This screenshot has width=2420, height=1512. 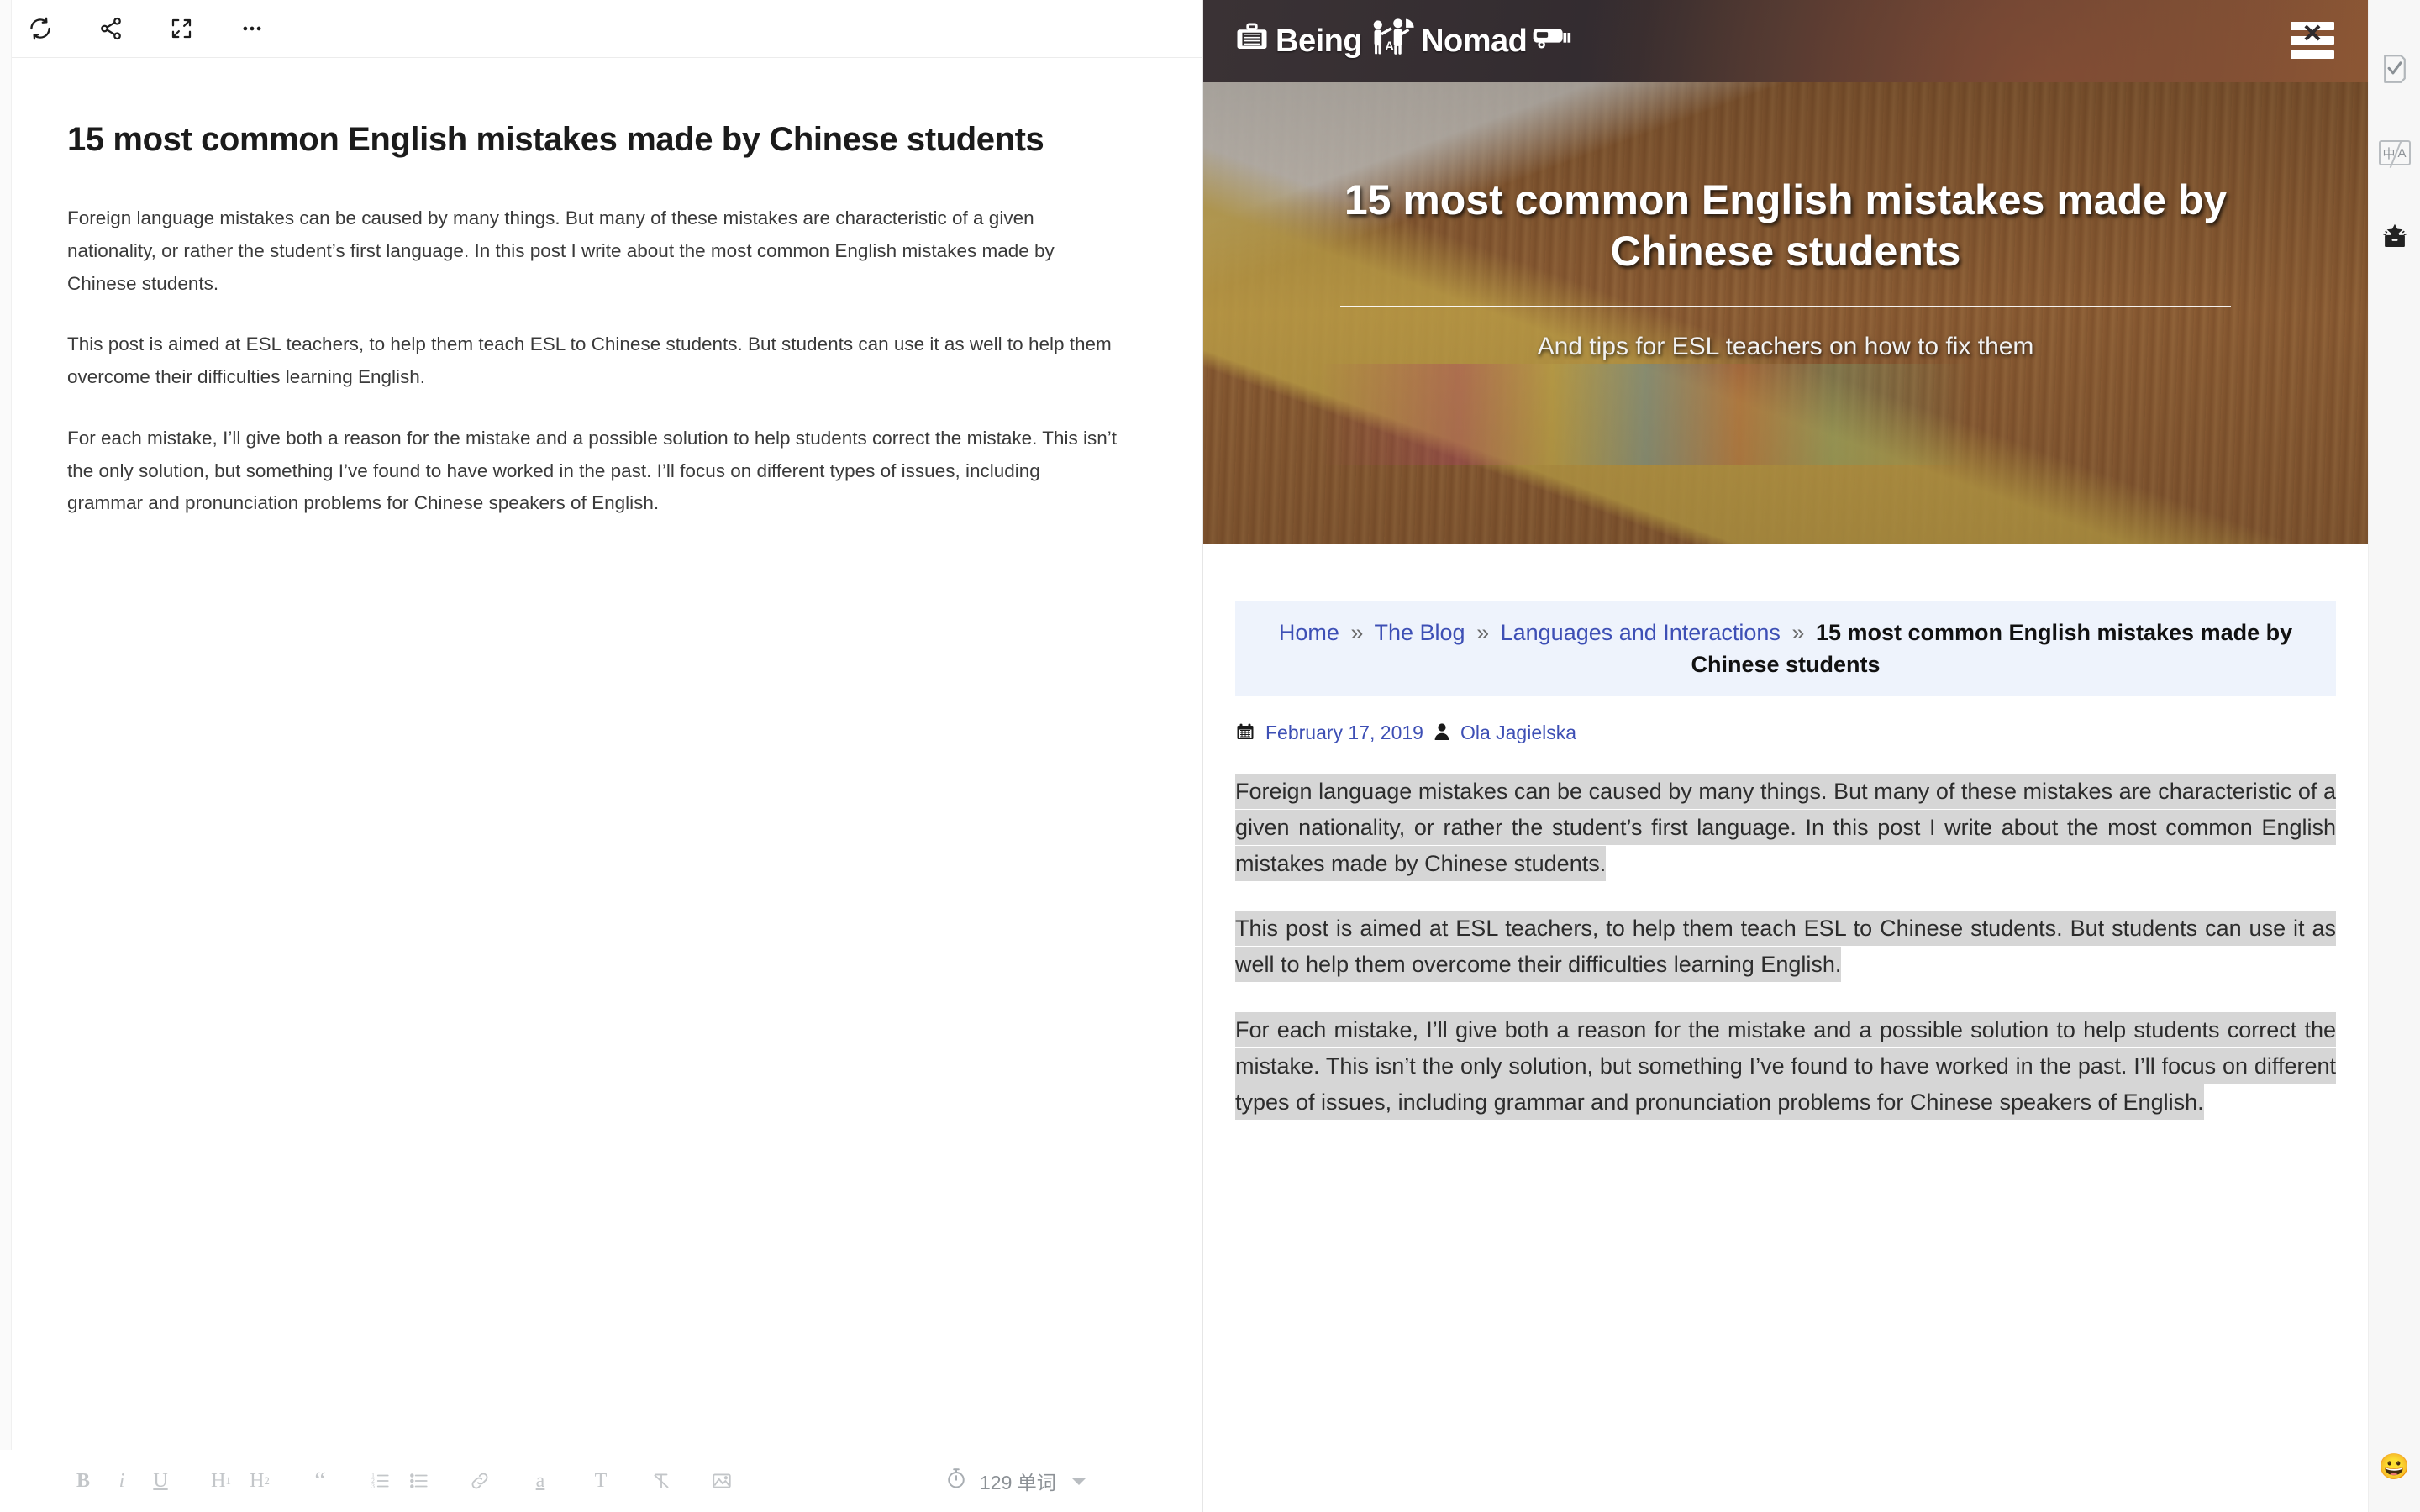 What do you see at coordinates (1018, 1483) in the screenshot?
I see `word-count-label: 129 单词` at bounding box center [1018, 1483].